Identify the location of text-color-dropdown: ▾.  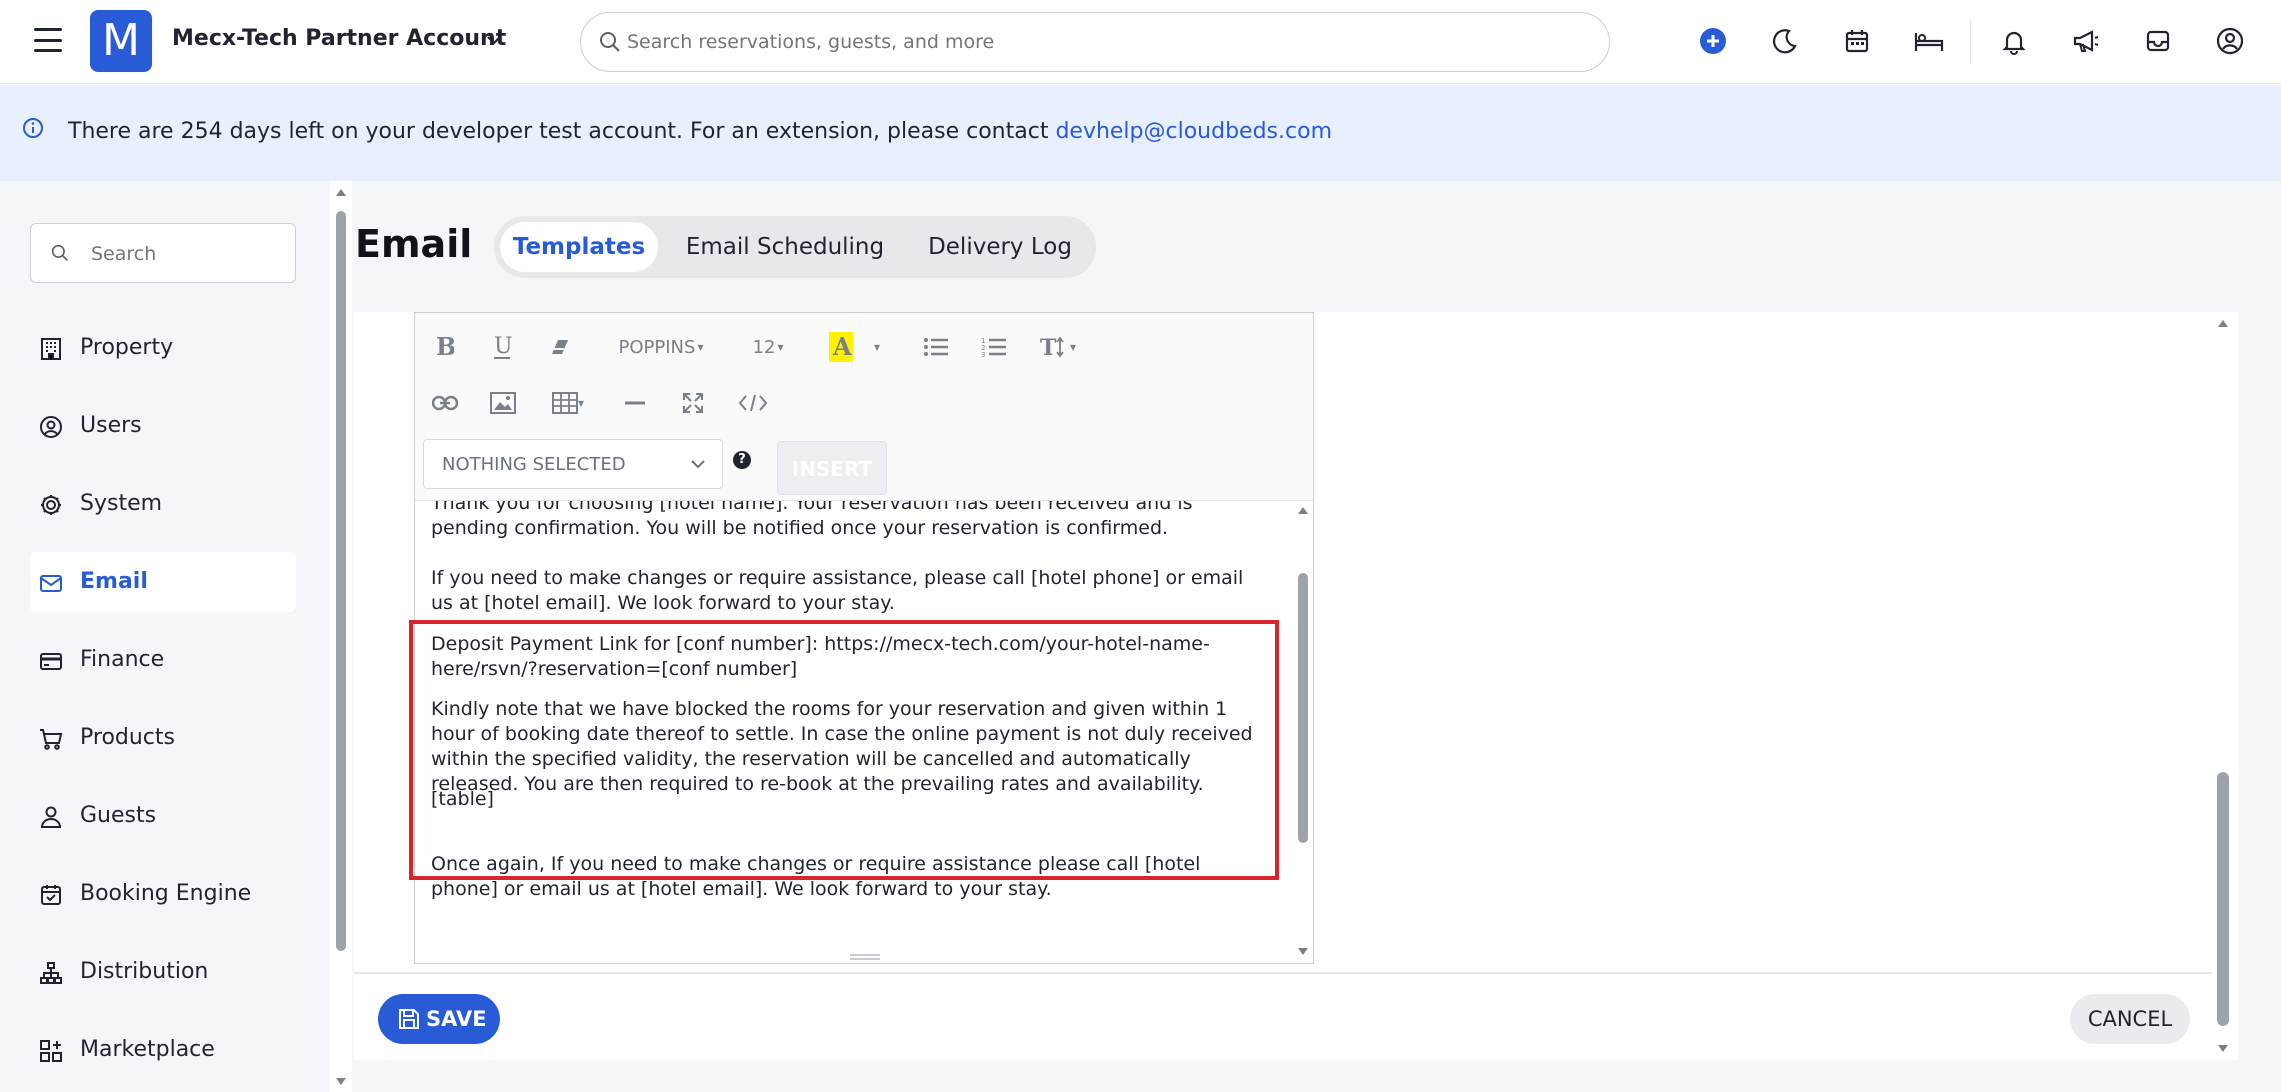
(877, 347).